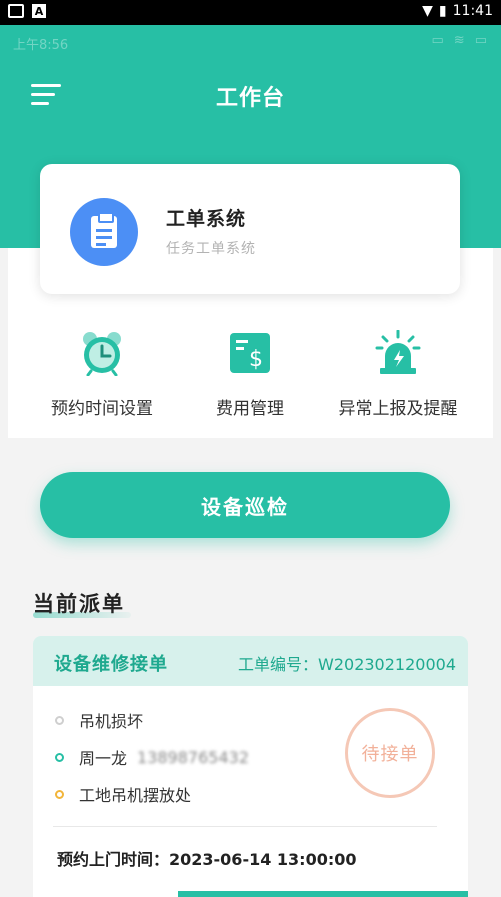  What do you see at coordinates (459, 40) in the screenshot?
I see `wifi-icon: ≋` at bounding box center [459, 40].